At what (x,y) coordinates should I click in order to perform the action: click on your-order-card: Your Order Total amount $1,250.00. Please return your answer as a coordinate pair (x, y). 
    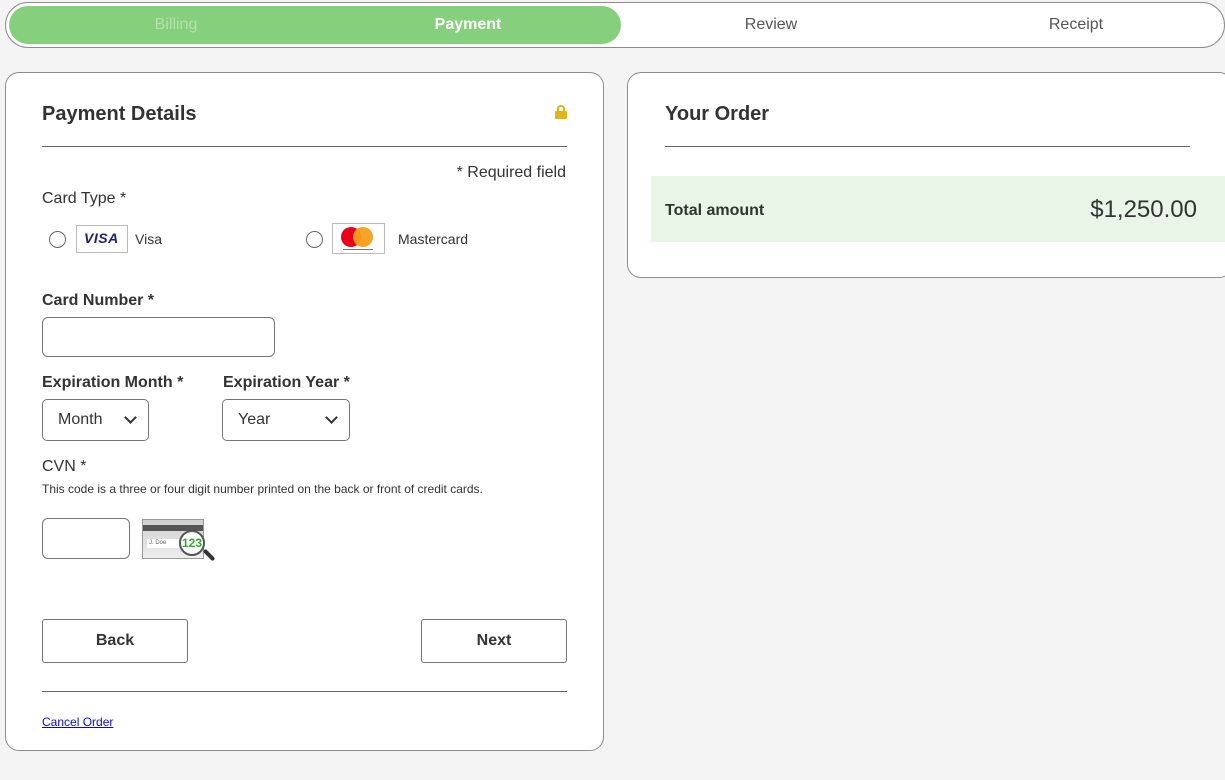
    Looking at the image, I should click on (926, 175).